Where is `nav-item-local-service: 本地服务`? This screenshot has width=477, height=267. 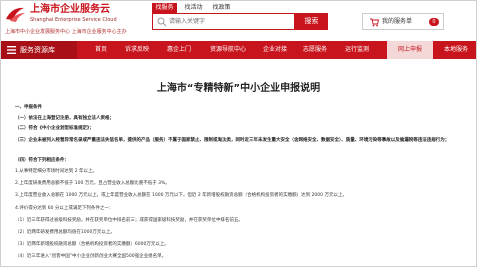
nav-item-local-service: 本地服务 is located at coordinates (456, 50).